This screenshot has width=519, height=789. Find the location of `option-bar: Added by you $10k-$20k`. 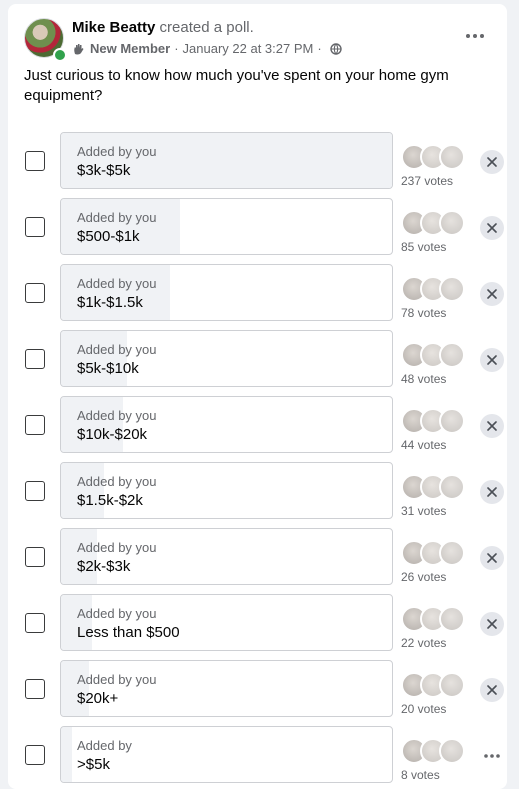

option-bar: Added by you $10k-$20k is located at coordinates (226, 424).